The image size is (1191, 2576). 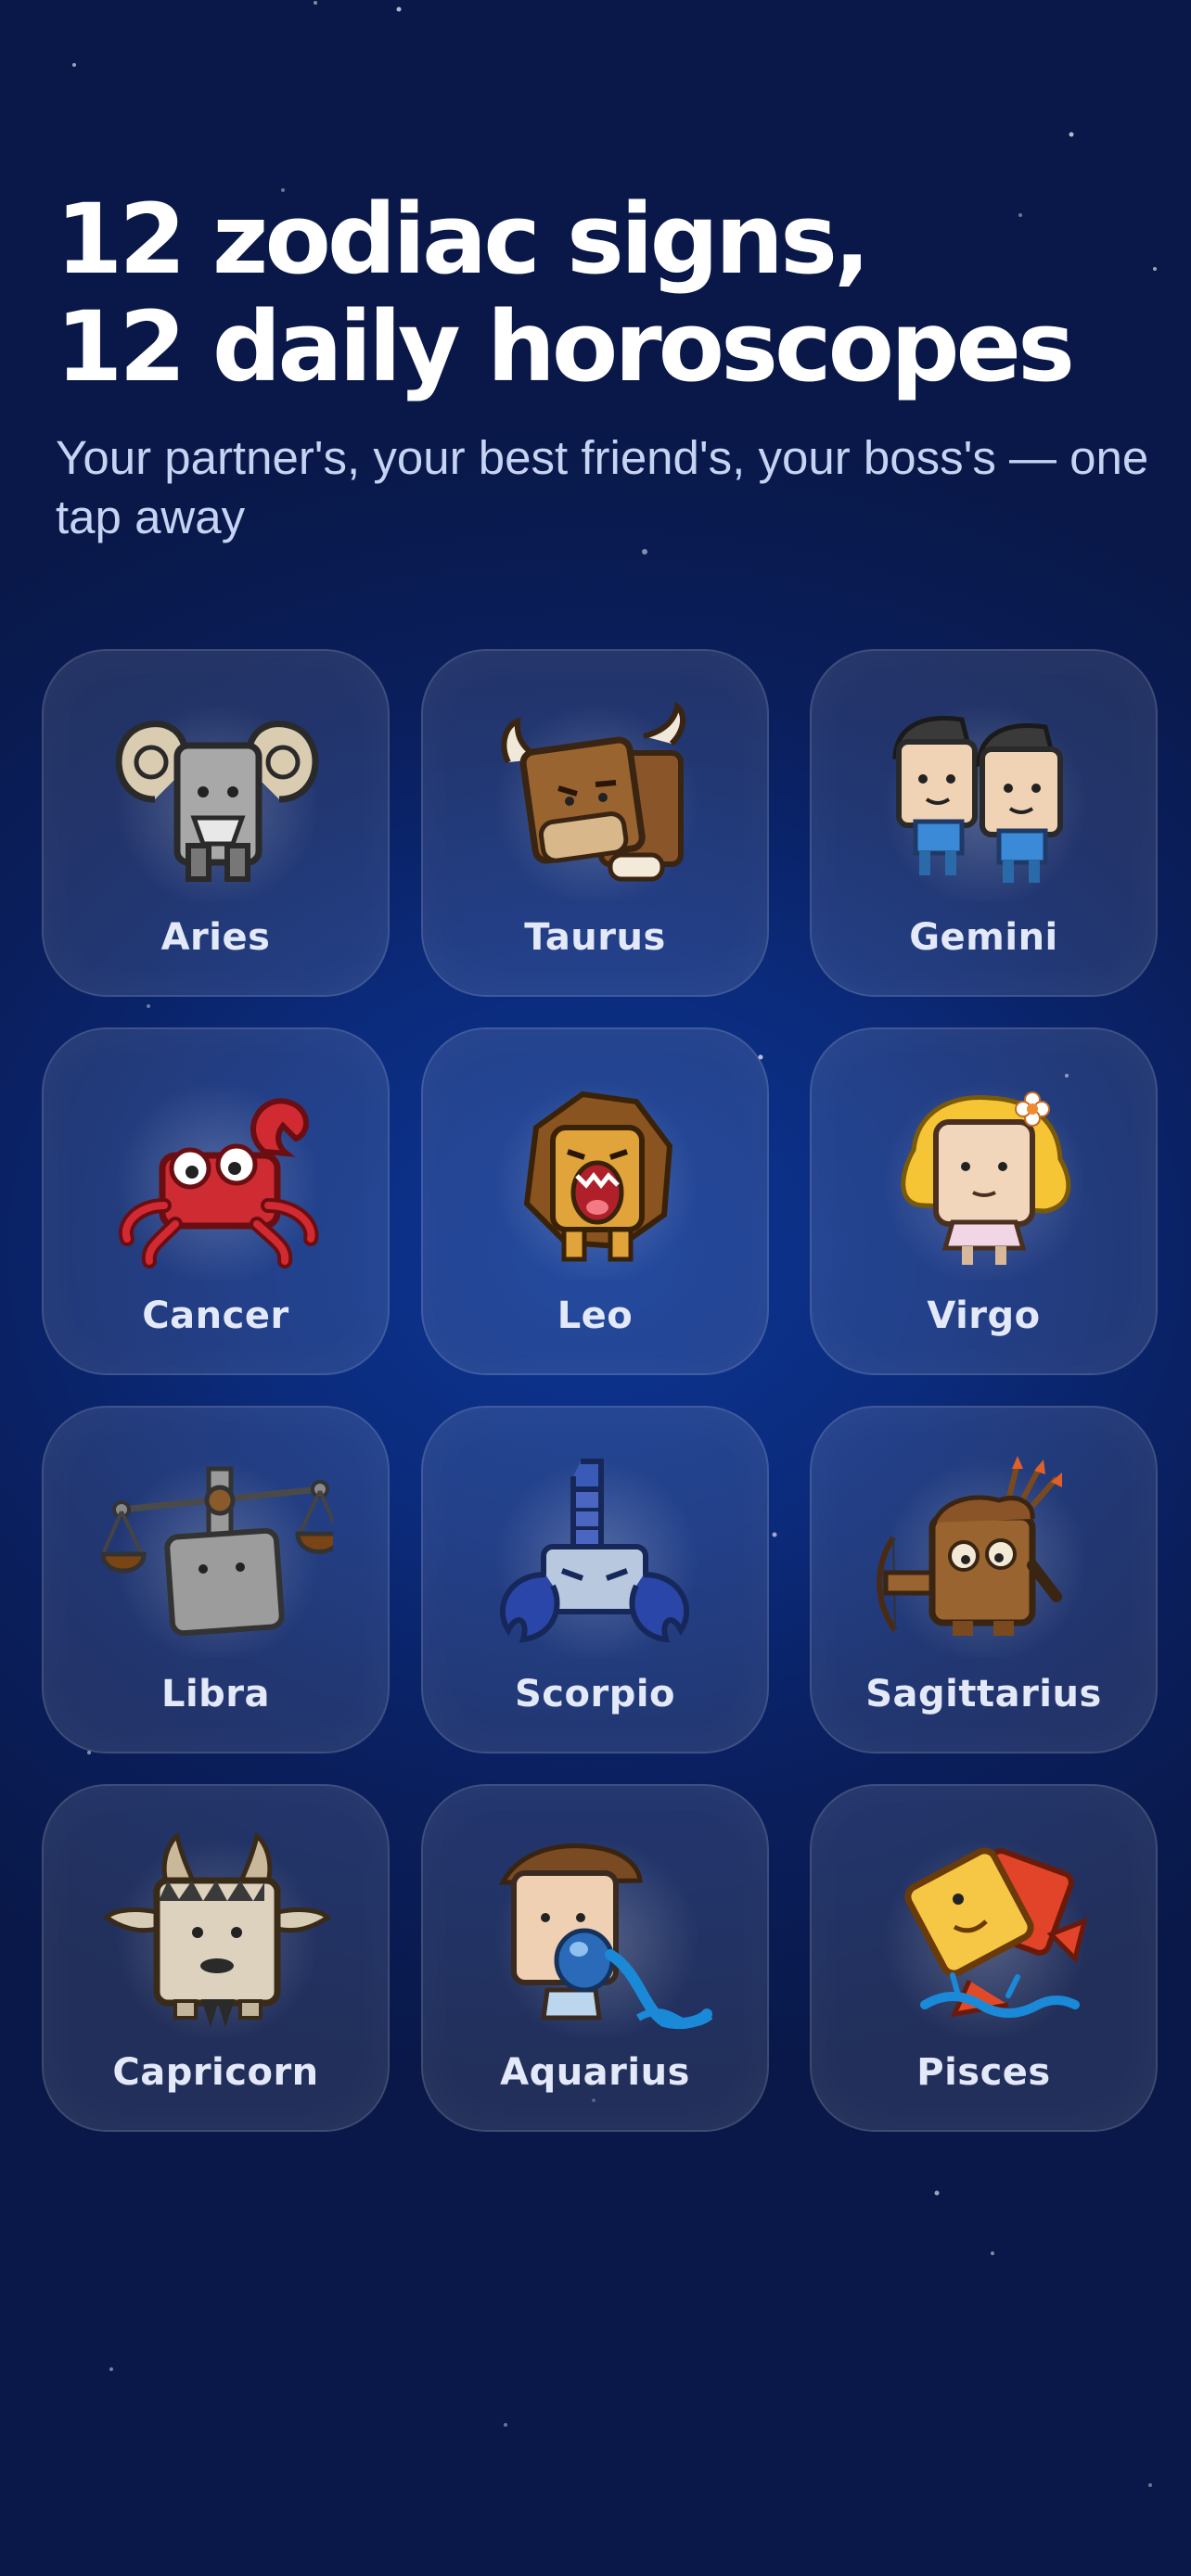 I want to click on sign-card-cancer: Cancer, so click(x=216, y=1201).